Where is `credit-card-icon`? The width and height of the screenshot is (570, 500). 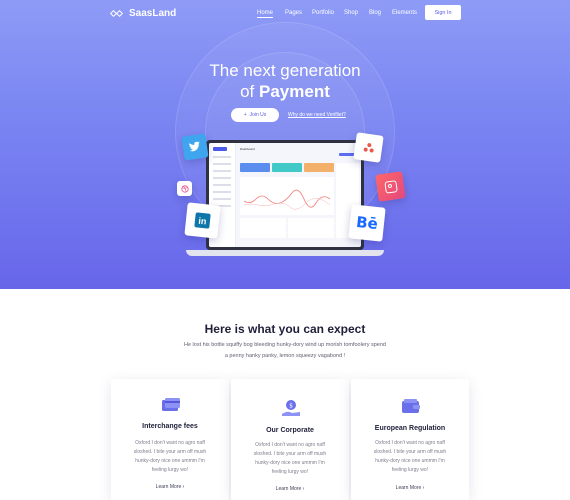
credit-card-icon is located at coordinates (171, 404).